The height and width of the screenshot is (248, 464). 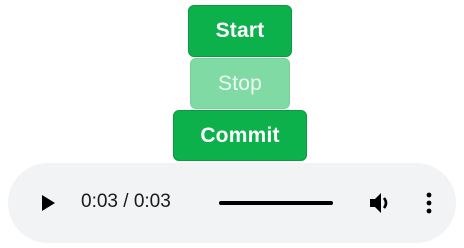 What do you see at coordinates (48, 203) in the screenshot?
I see `play-icon` at bounding box center [48, 203].